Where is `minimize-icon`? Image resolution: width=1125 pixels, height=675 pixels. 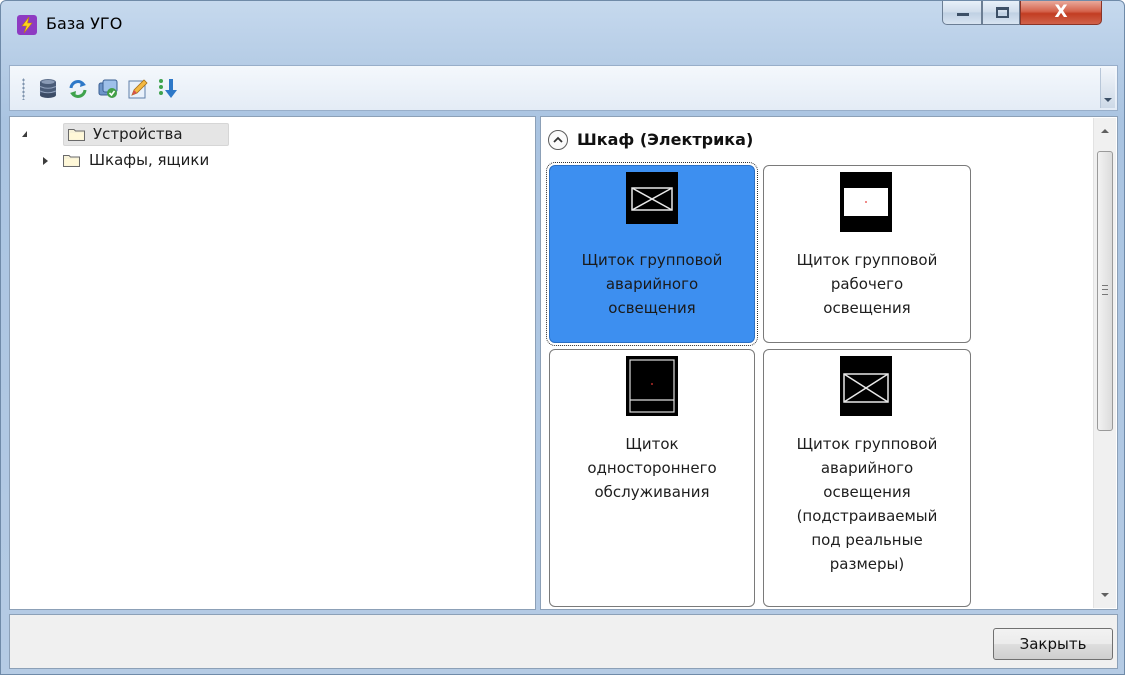 minimize-icon is located at coordinates (963, 14).